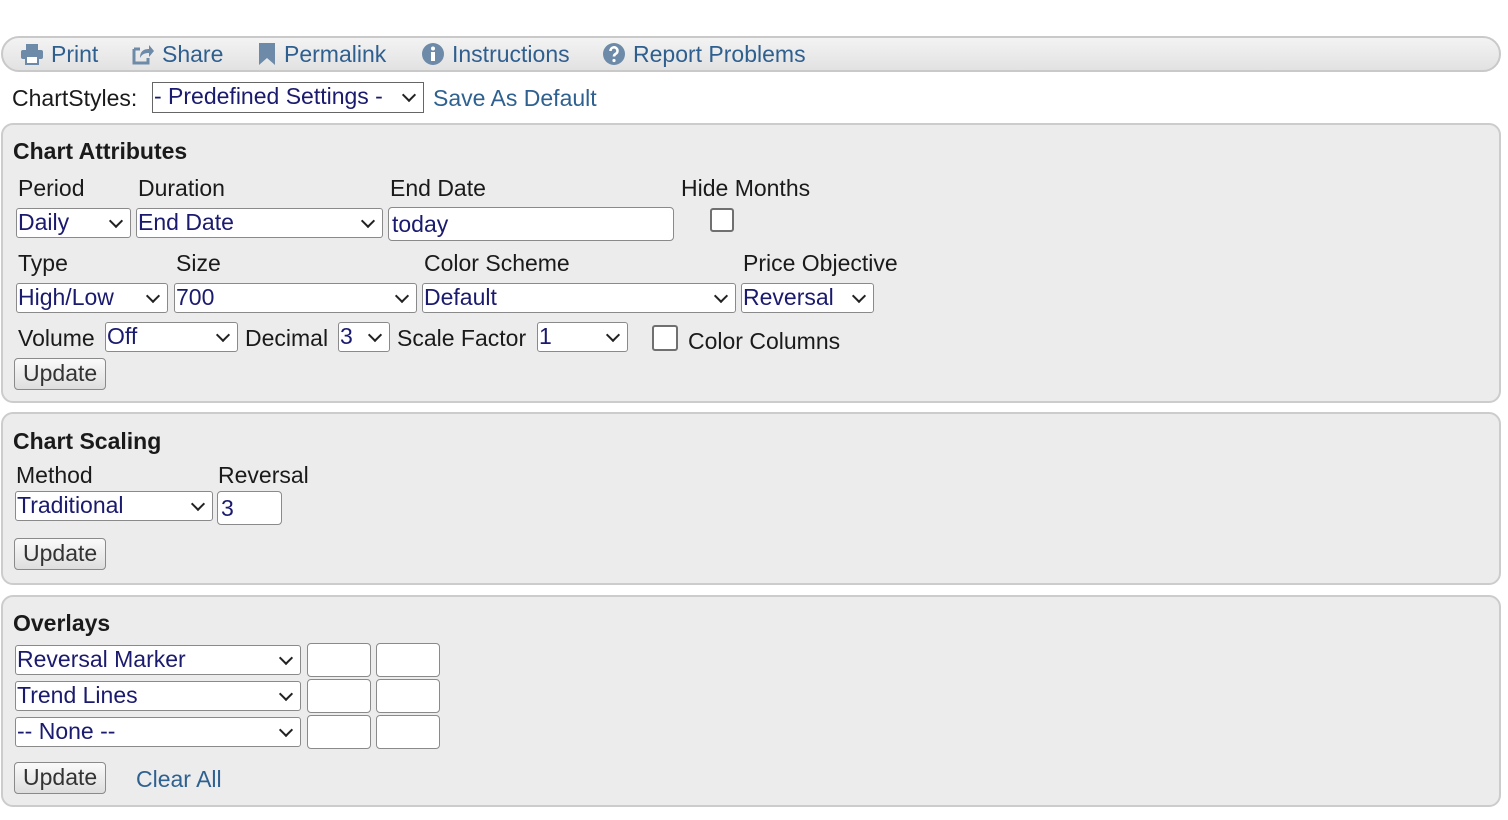  What do you see at coordinates (101, 659) in the screenshot?
I see `overlay-value-1: Reversal Marker` at bounding box center [101, 659].